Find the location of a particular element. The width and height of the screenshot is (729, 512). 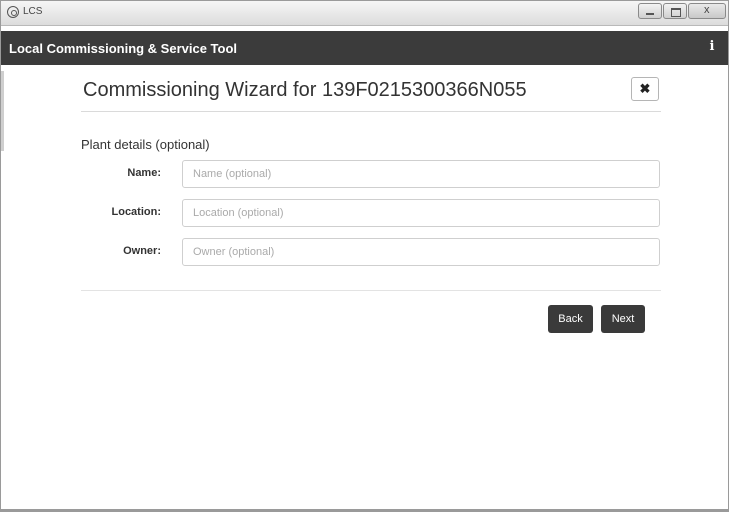

name-input is located at coordinates (421, 174).